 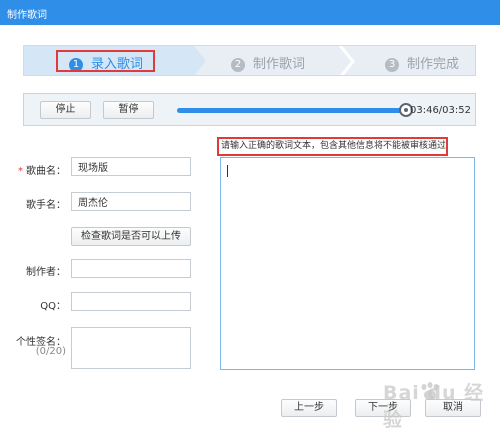 What do you see at coordinates (250, 12) in the screenshot?
I see `title-bar: 制作歌词` at bounding box center [250, 12].